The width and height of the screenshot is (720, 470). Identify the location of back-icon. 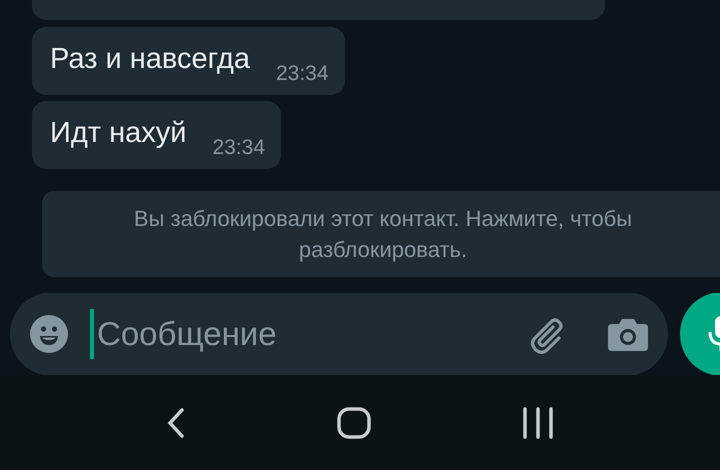
(176, 422).